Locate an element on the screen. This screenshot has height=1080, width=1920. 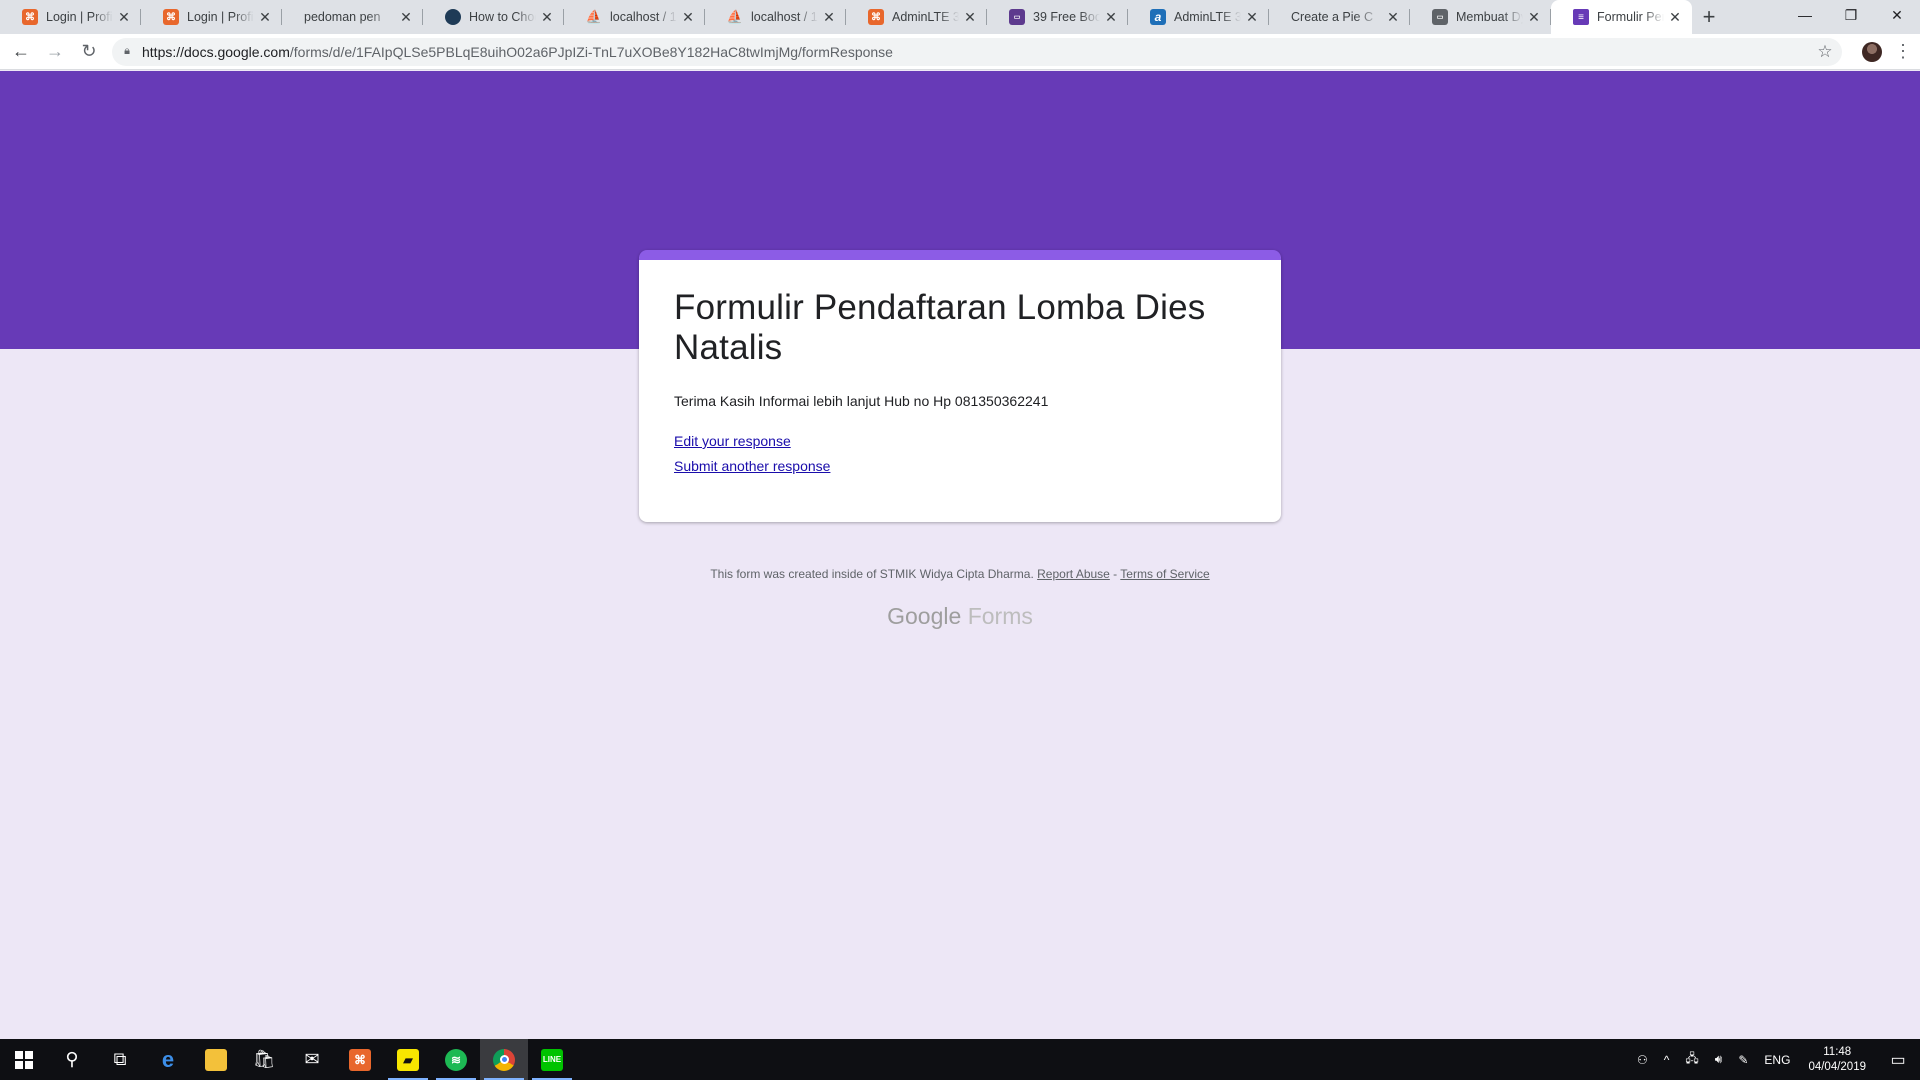
taskbar-line: LINE is located at coordinates (552, 1059).